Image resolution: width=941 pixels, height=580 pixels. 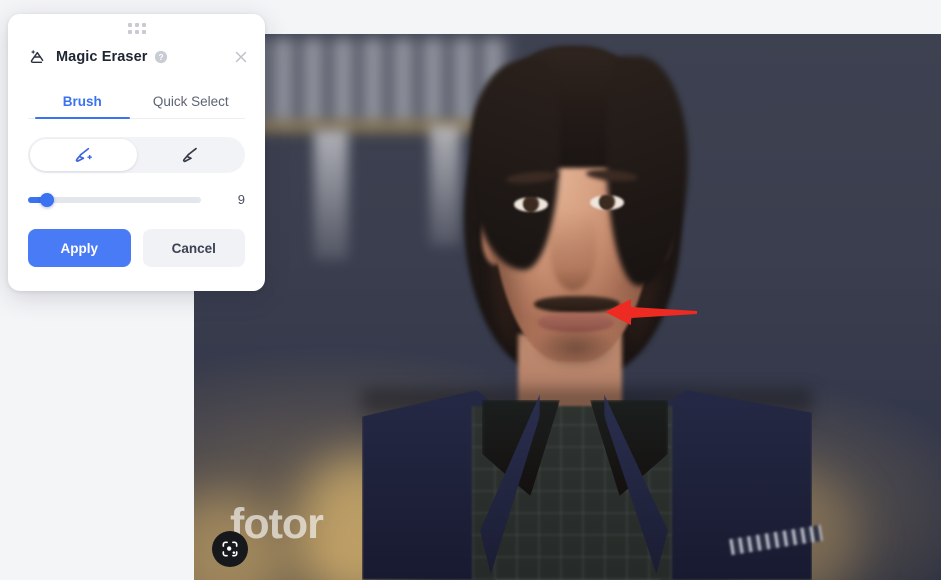 I want to click on tab-brush-label: Brush, so click(x=82, y=101).